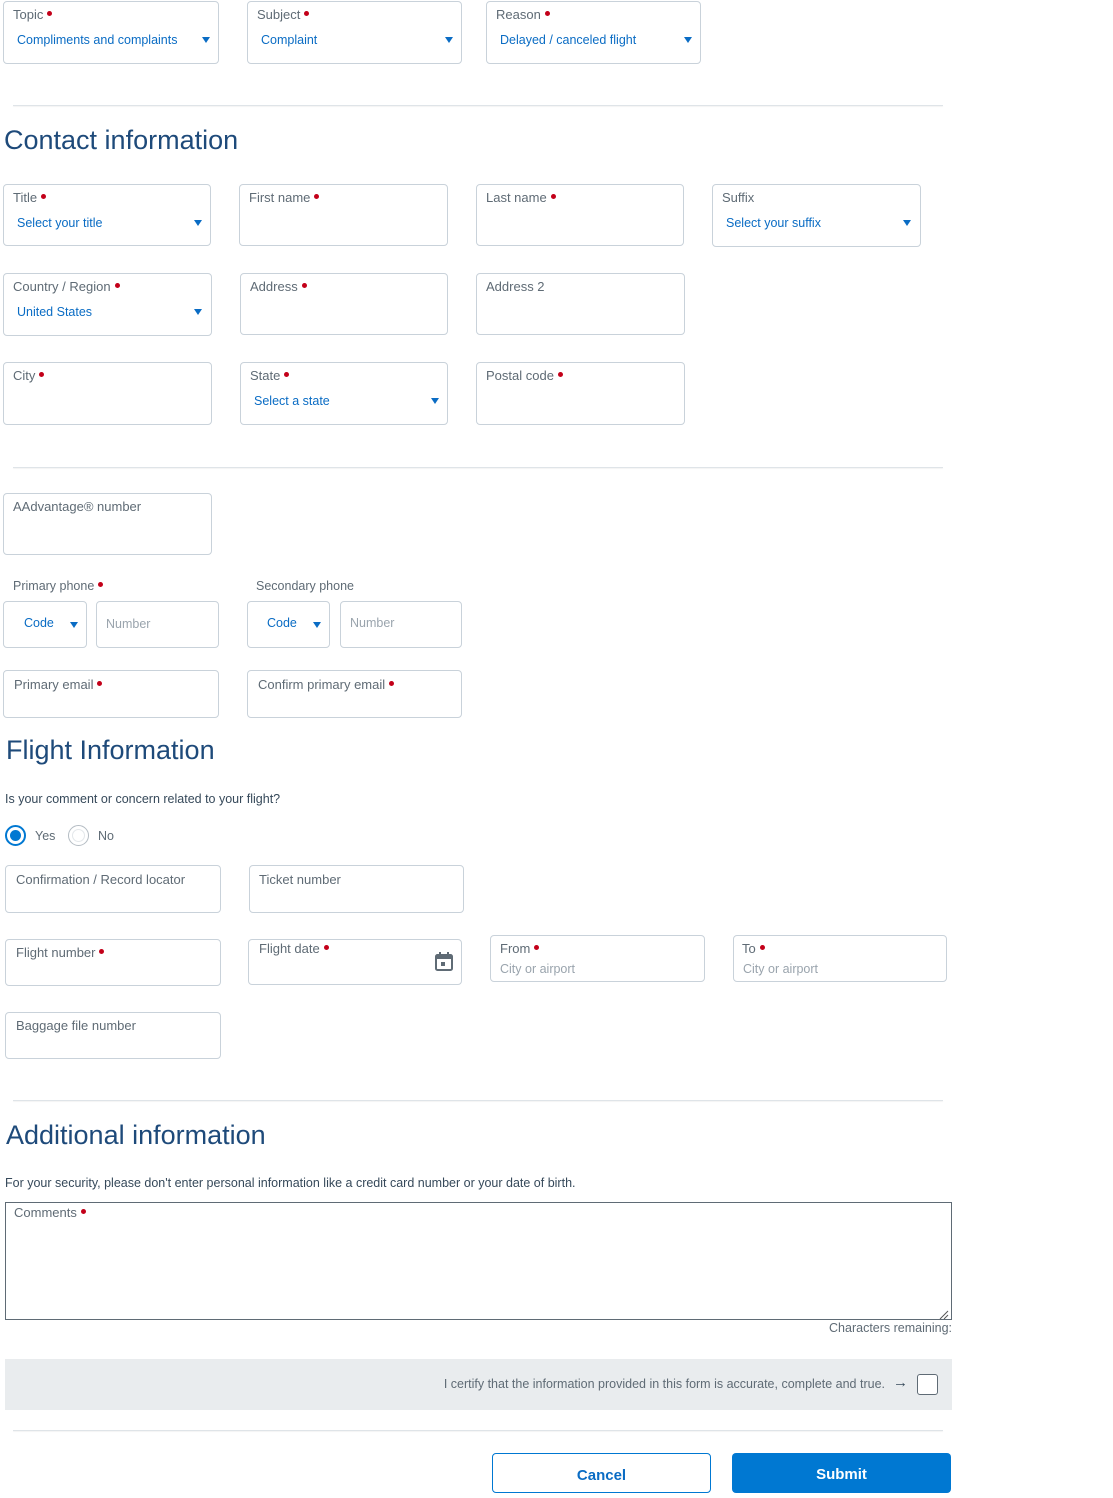 Image resolution: width=1113 pixels, height=1498 pixels. I want to click on submit-button: Submit, so click(841, 1473).